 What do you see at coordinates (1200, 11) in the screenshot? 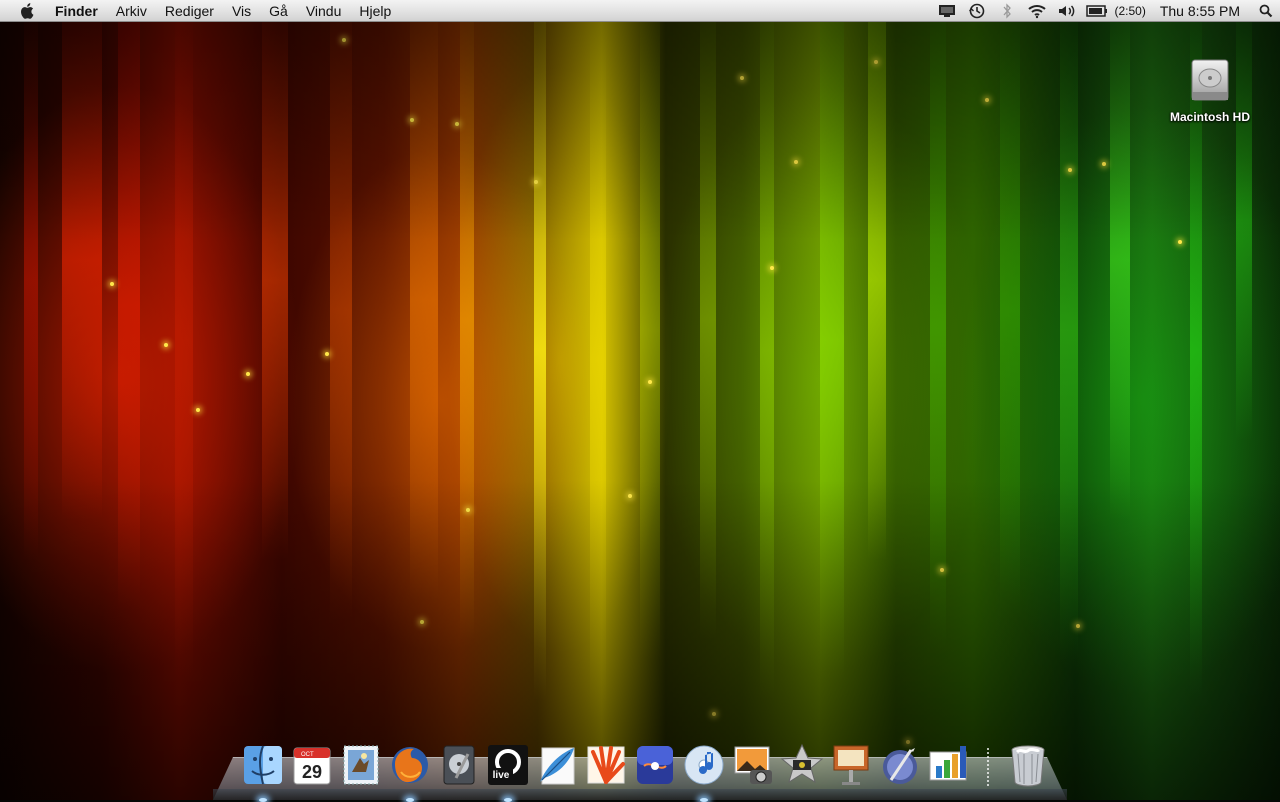
I see `menu-clock: Thu 8:55 PM` at bounding box center [1200, 11].